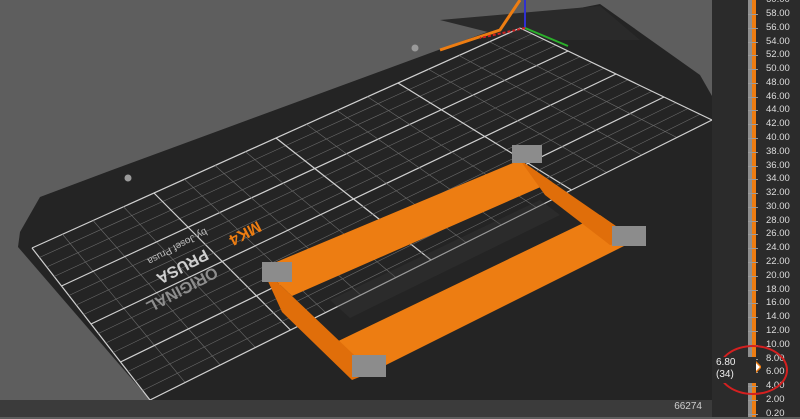 The width and height of the screenshot is (800, 419). I want to click on layer-tick-label: 32.00, so click(778, 193).